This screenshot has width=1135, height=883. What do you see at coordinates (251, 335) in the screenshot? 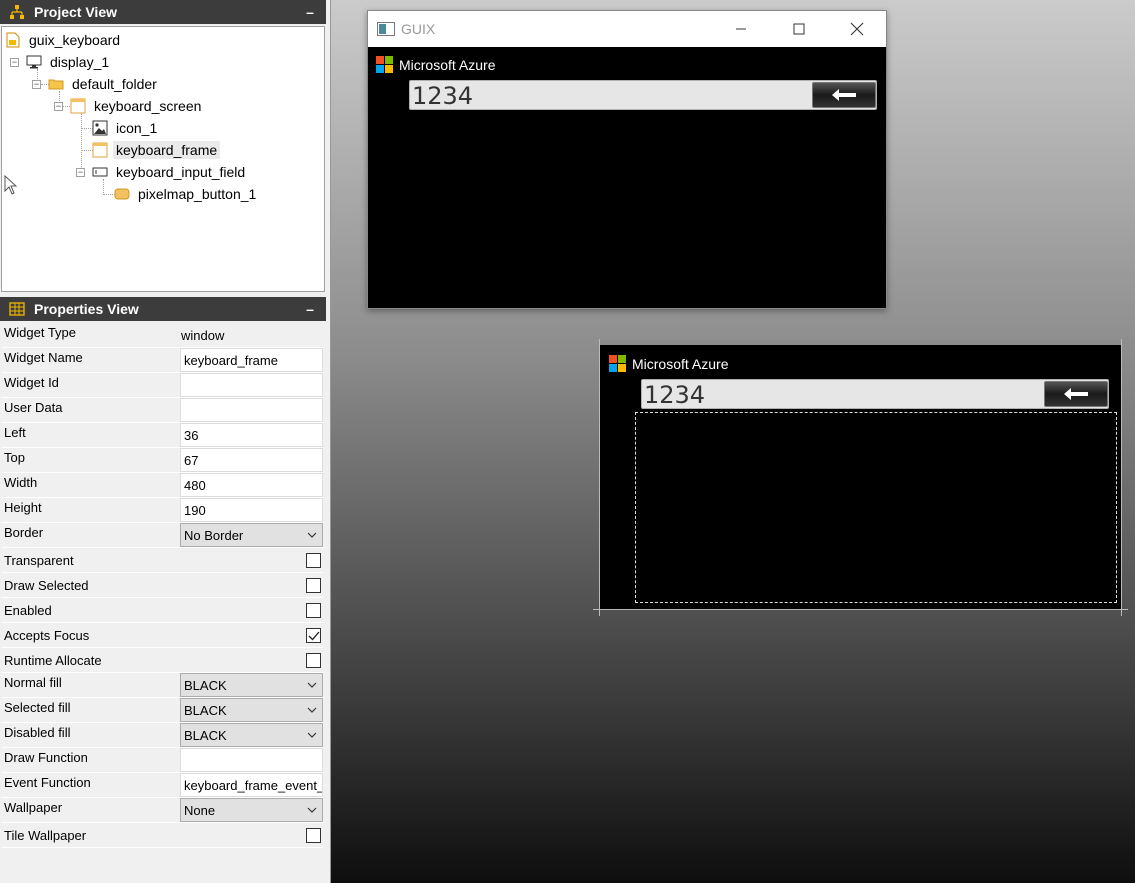
I see `widget-type-value: window` at bounding box center [251, 335].